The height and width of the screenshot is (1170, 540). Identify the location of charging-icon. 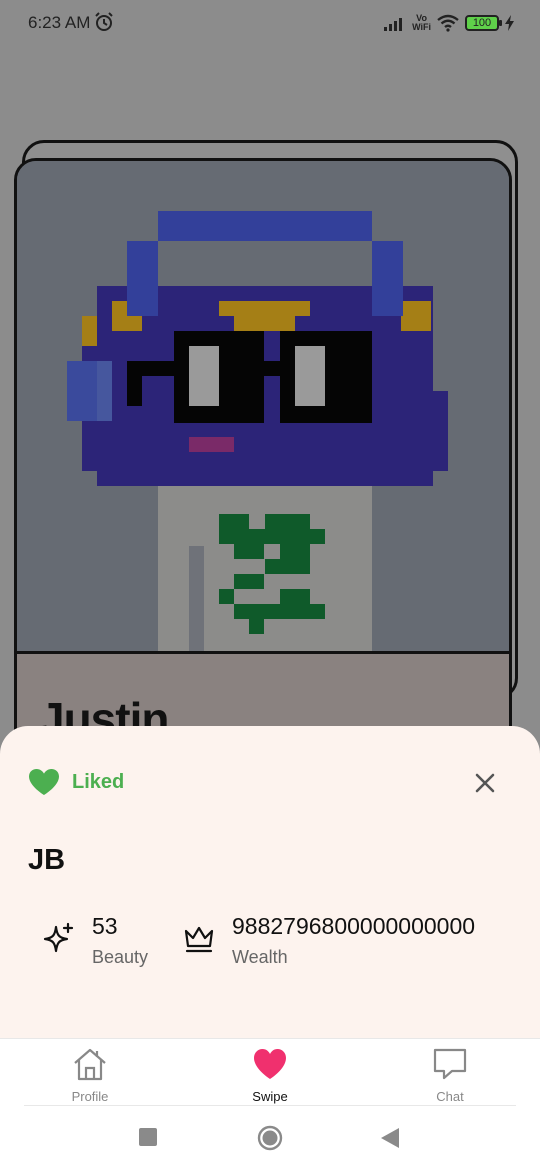
(509, 23).